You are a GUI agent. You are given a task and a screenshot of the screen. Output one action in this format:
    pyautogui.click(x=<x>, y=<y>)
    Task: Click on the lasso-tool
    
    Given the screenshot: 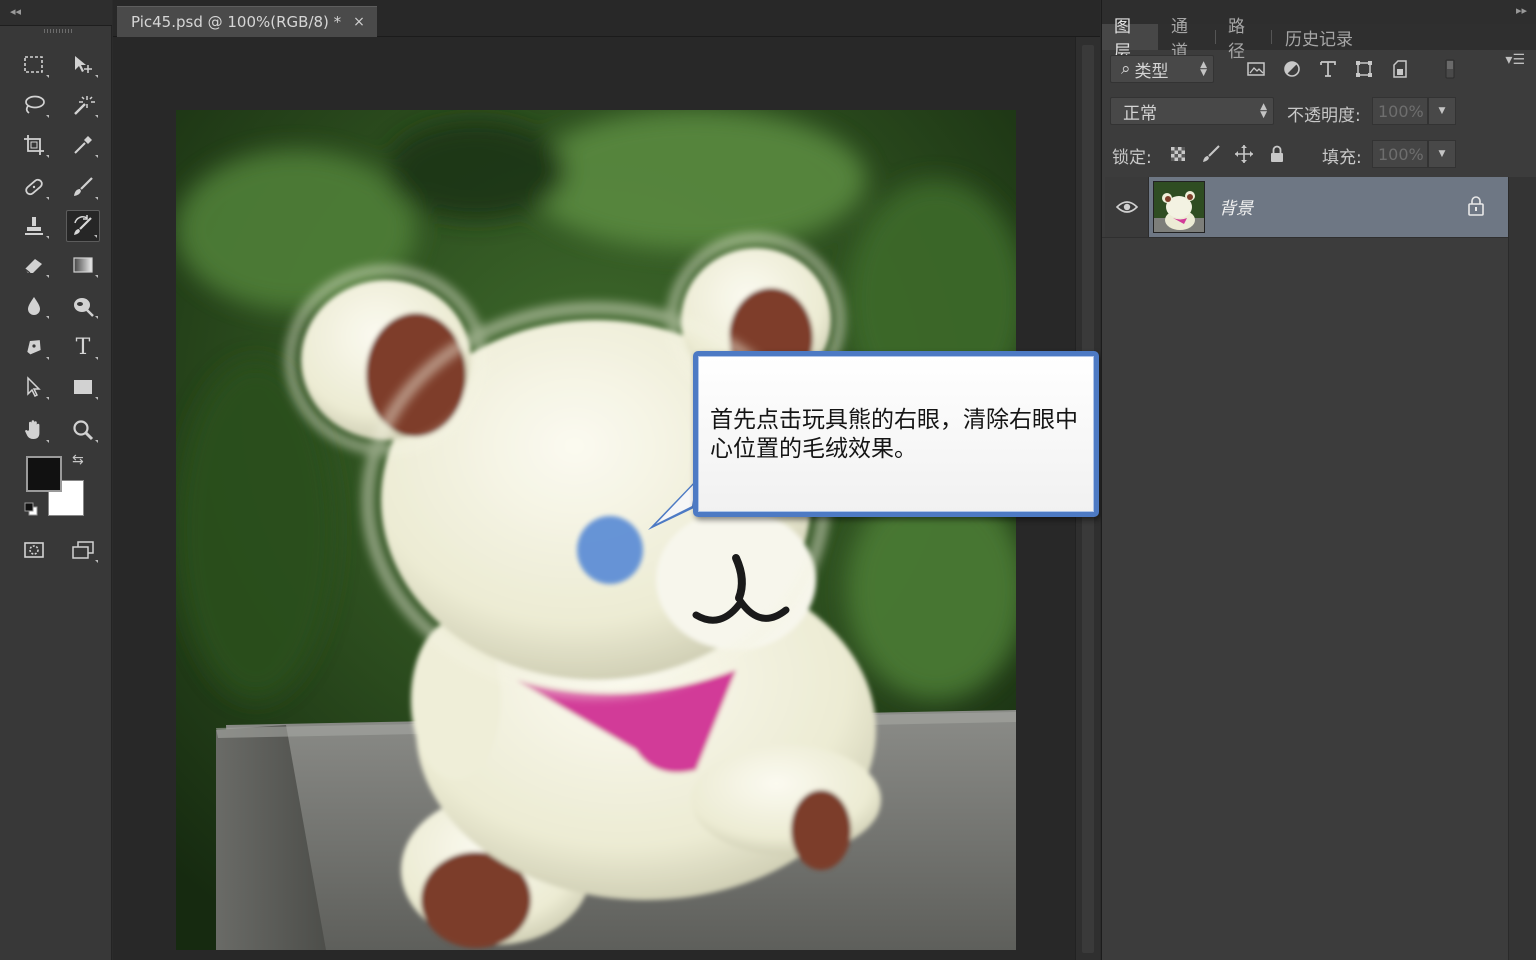 What is the action you would take?
    pyautogui.click(x=34, y=105)
    